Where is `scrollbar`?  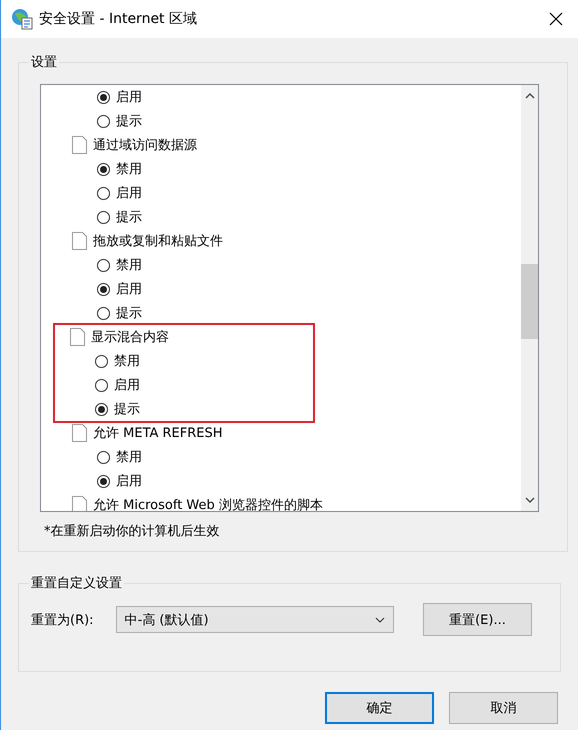
scrollbar is located at coordinates (529, 298).